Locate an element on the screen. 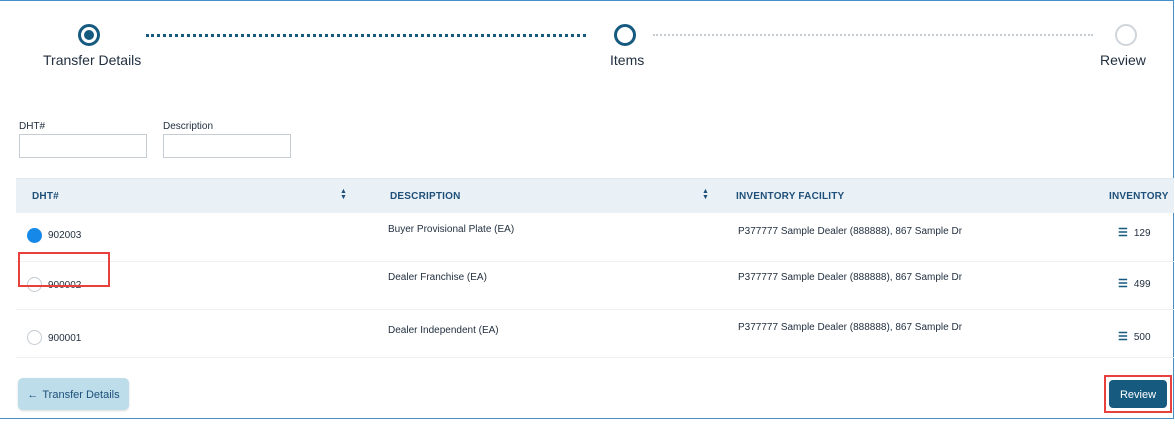  step-items-indicator is located at coordinates (625, 35).